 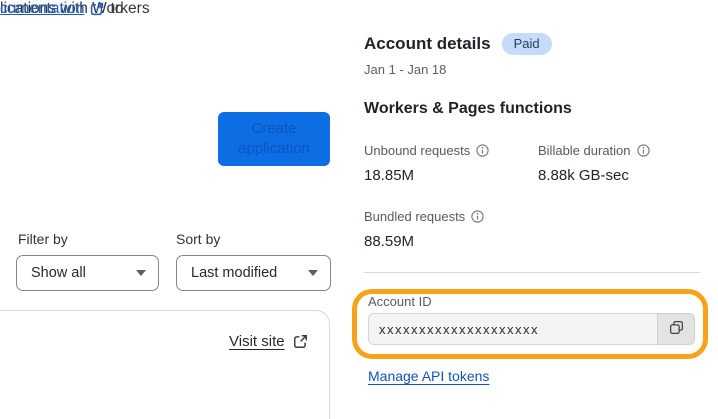 I want to click on stat-label: Unbound requests, so click(x=426, y=150).